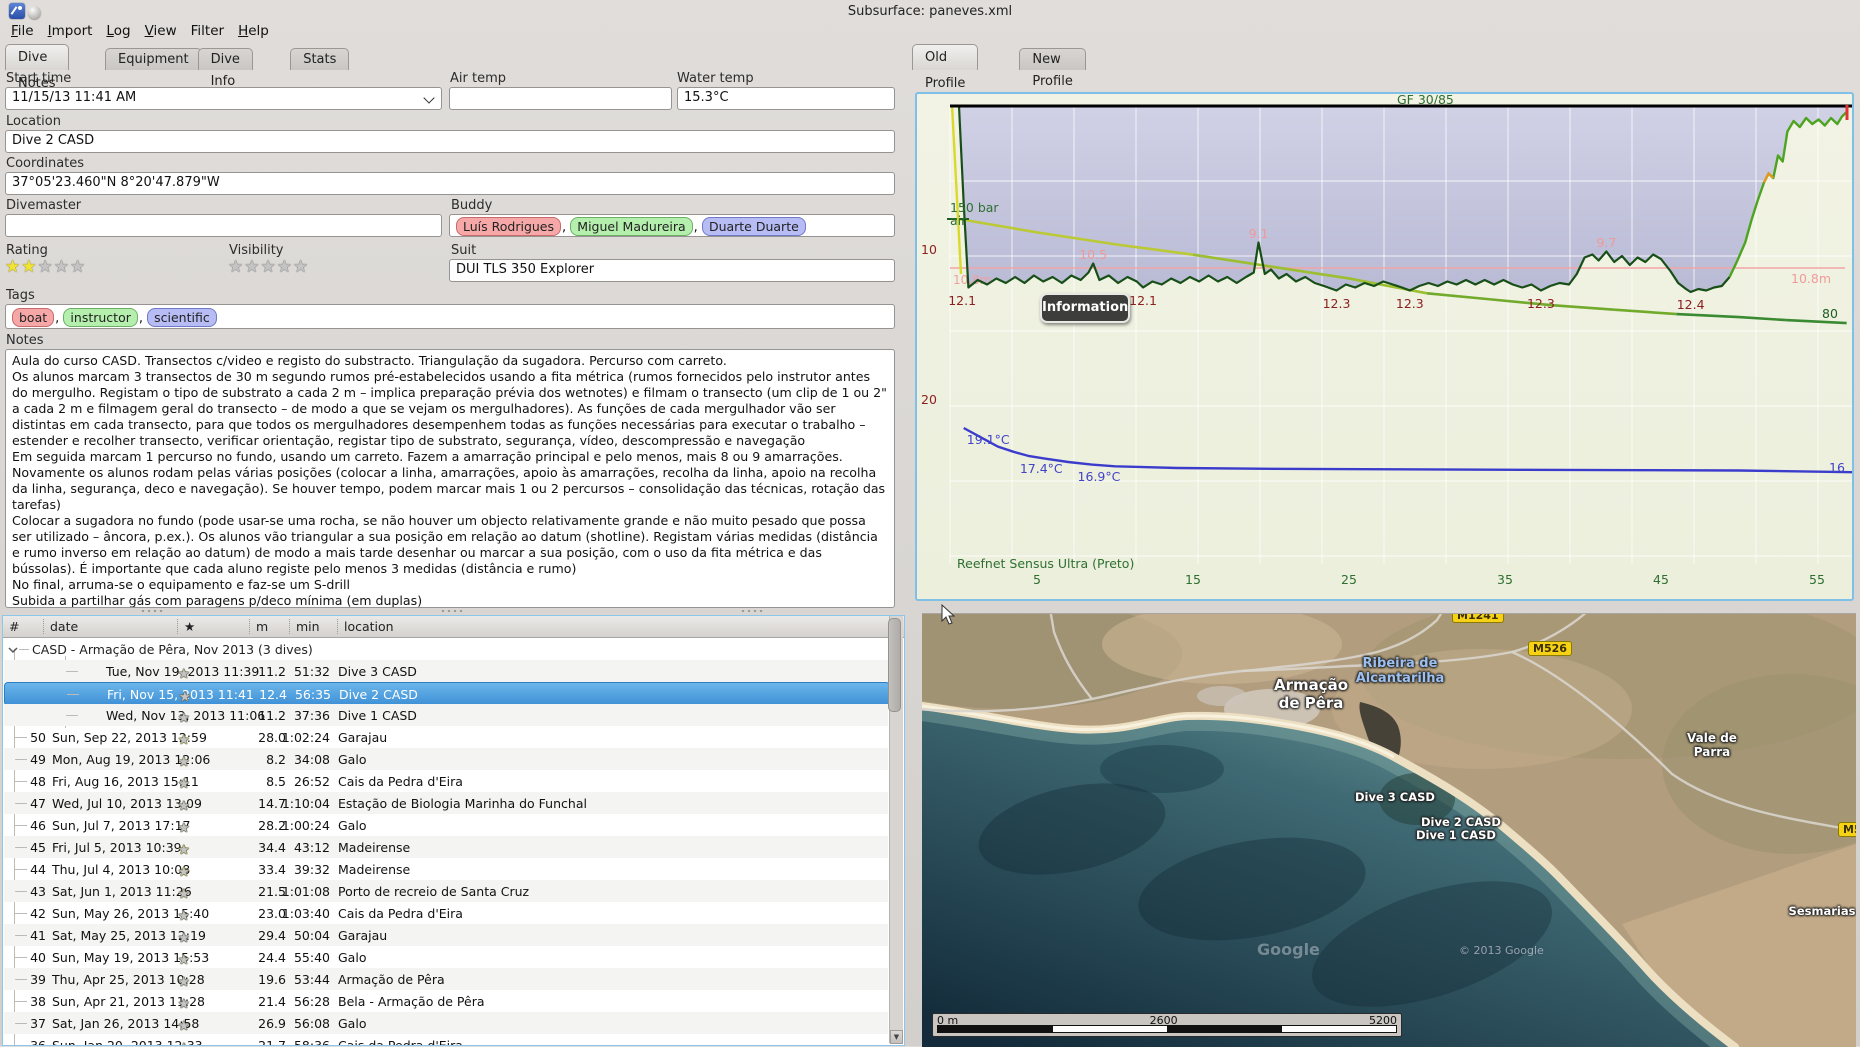 This screenshot has width=1860, height=1047. What do you see at coordinates (1093, 254) in the screenshot?
I see `depth-annotation: 10.5` at bounding box center [1093, 254].